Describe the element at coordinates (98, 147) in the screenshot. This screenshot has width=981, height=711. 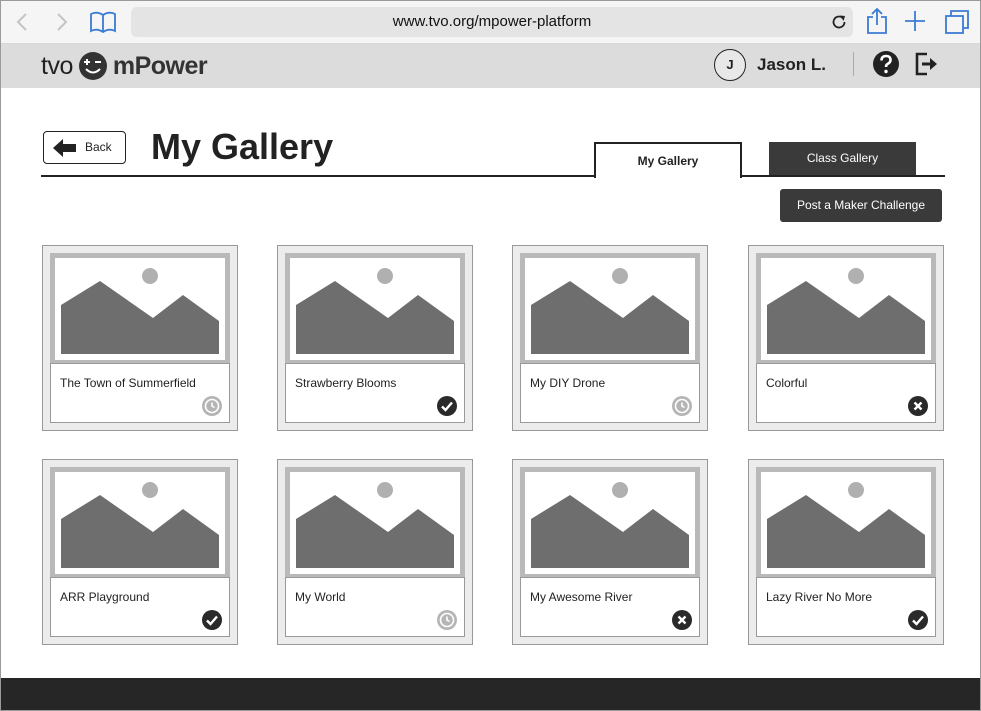
I see `back-label: Back` at that location.